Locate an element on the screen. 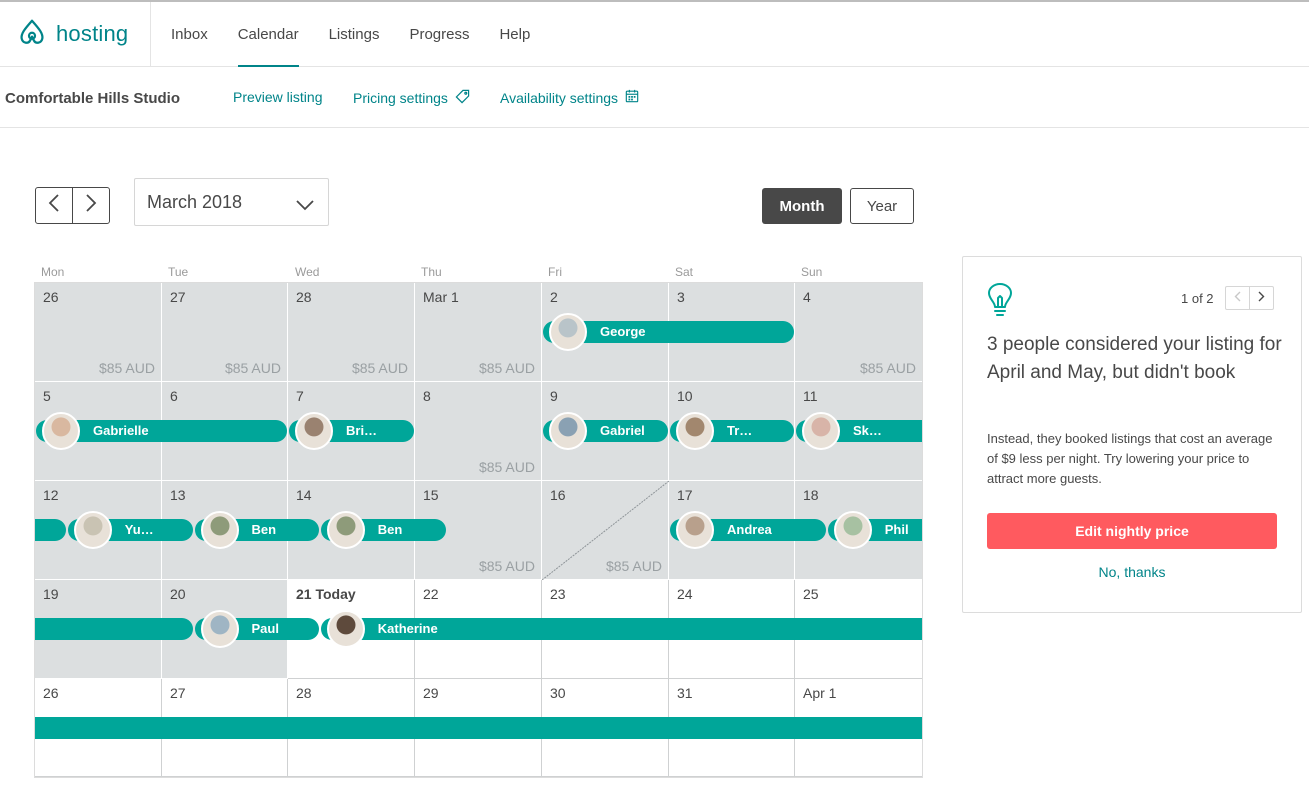 The width and height of the screenshot is (1309, 785). month-view-button: Month is located at coordinates (802, 206).